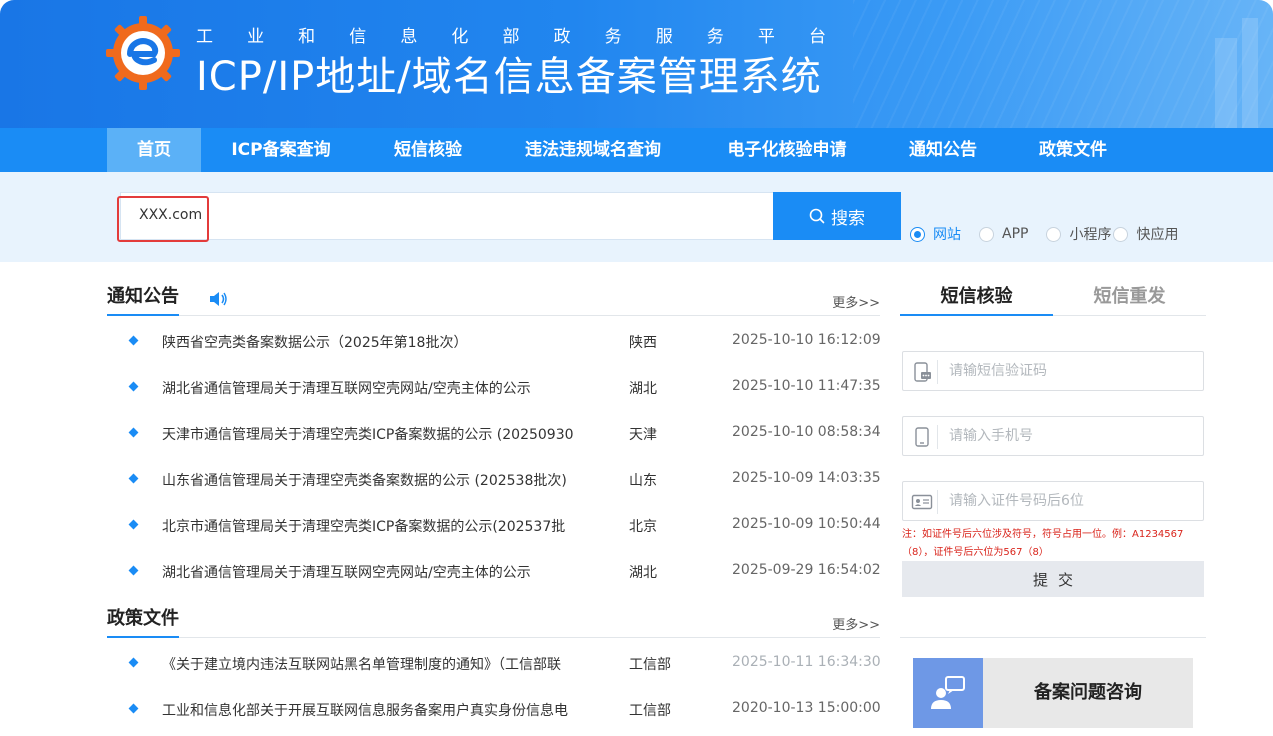  Describe the element at coordinates (372, 434) in the screenshot. I see `row-title: 天津市通信管理局关于清理空壳类ICP备案数据的公示 (20250930` at that location.